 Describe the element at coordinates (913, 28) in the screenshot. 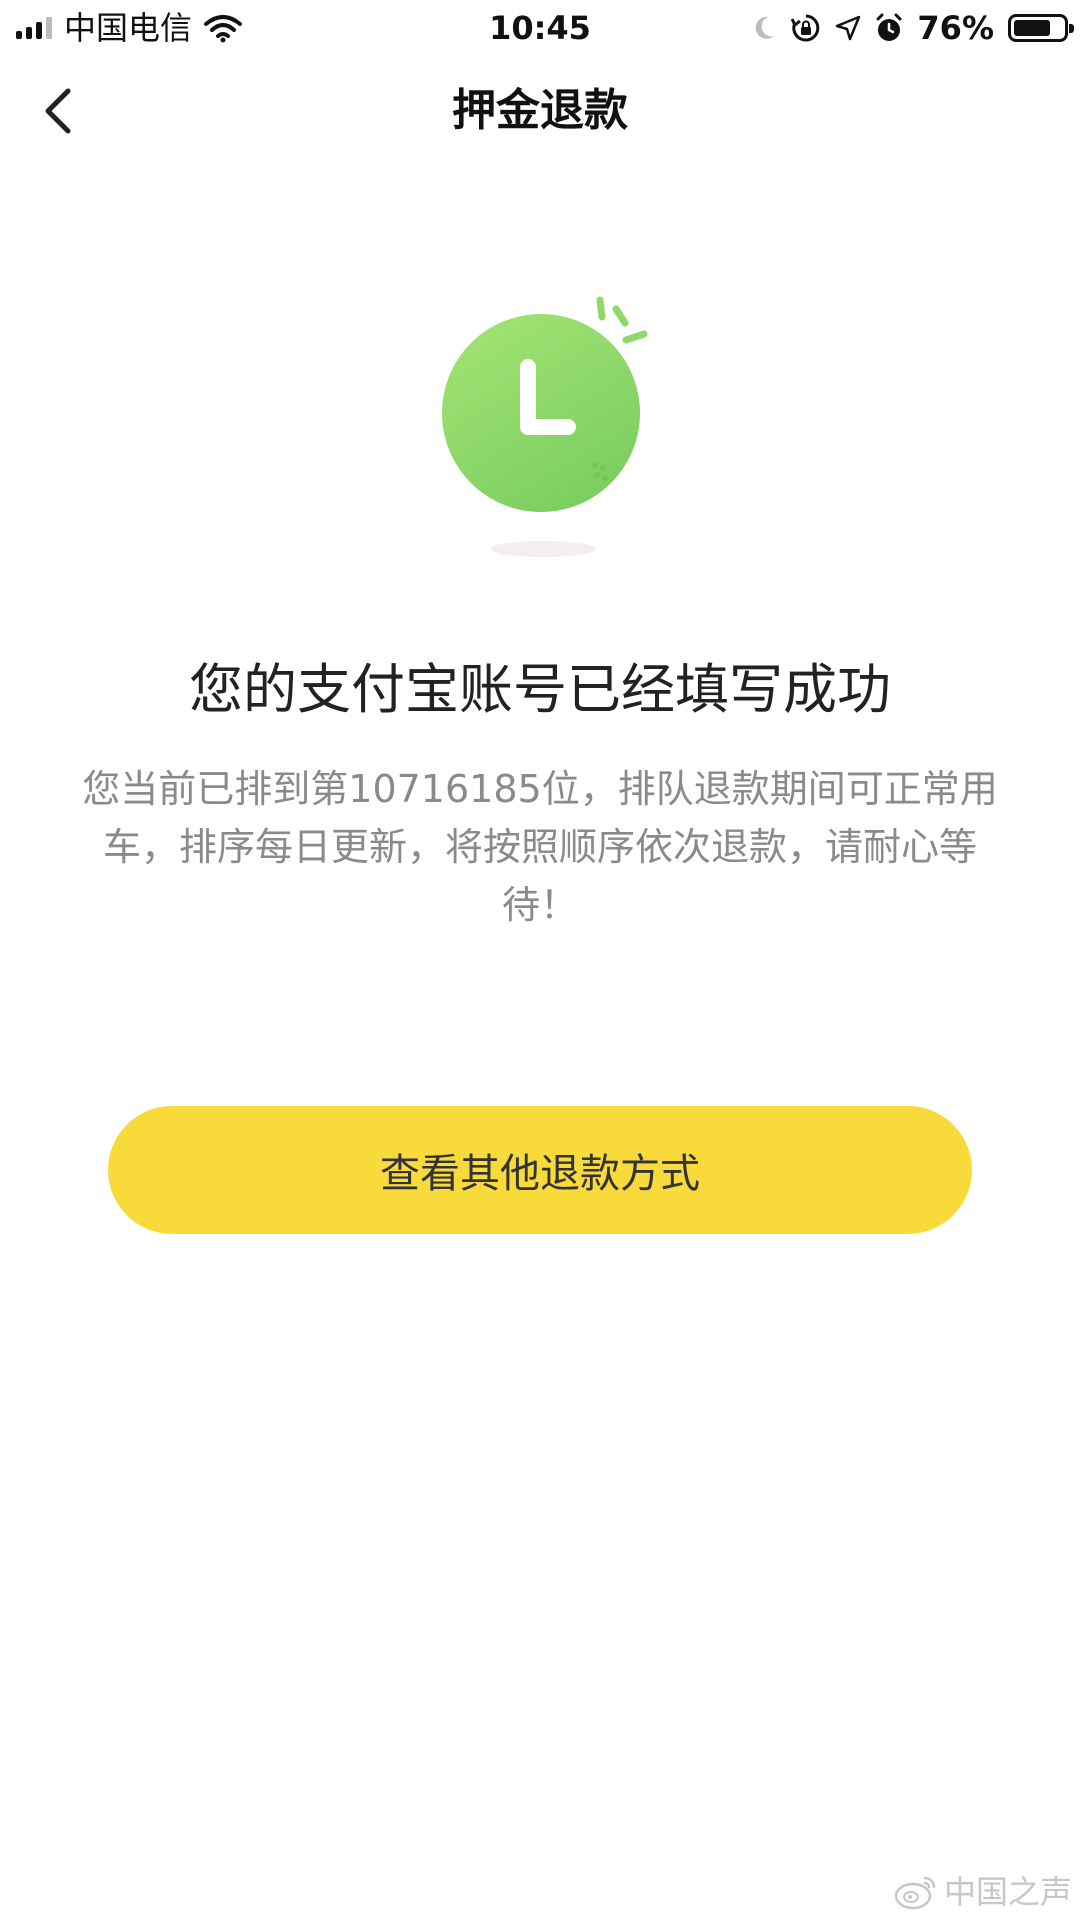

I see `status-bar-right: 76%` at that location.